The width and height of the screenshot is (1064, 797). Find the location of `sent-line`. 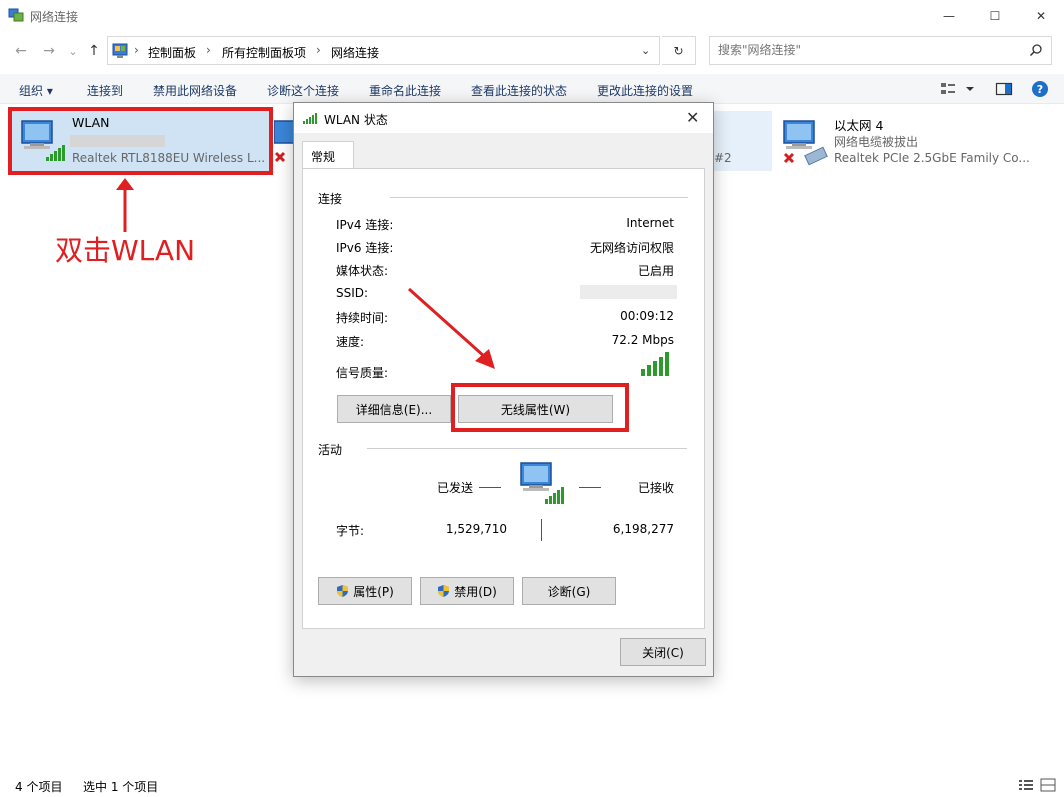

sent-line is located at coordinates (490, 487).